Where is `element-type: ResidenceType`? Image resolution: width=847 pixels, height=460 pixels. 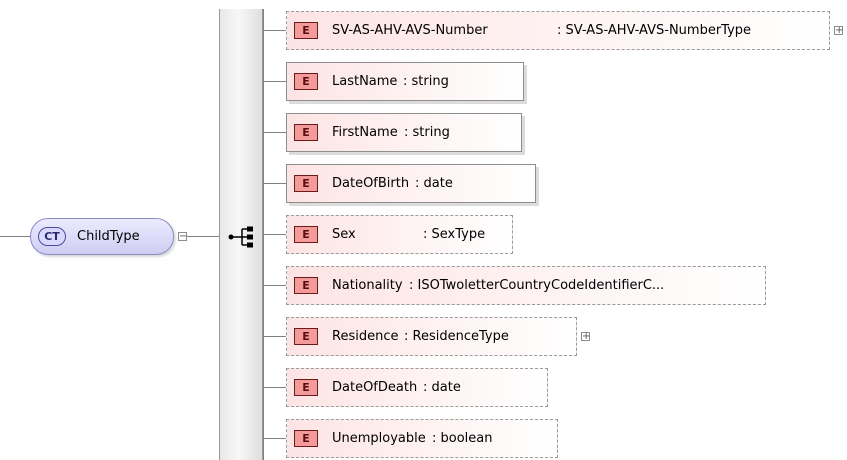
element-type: ResidenceType is located at coordinates (456, 336).